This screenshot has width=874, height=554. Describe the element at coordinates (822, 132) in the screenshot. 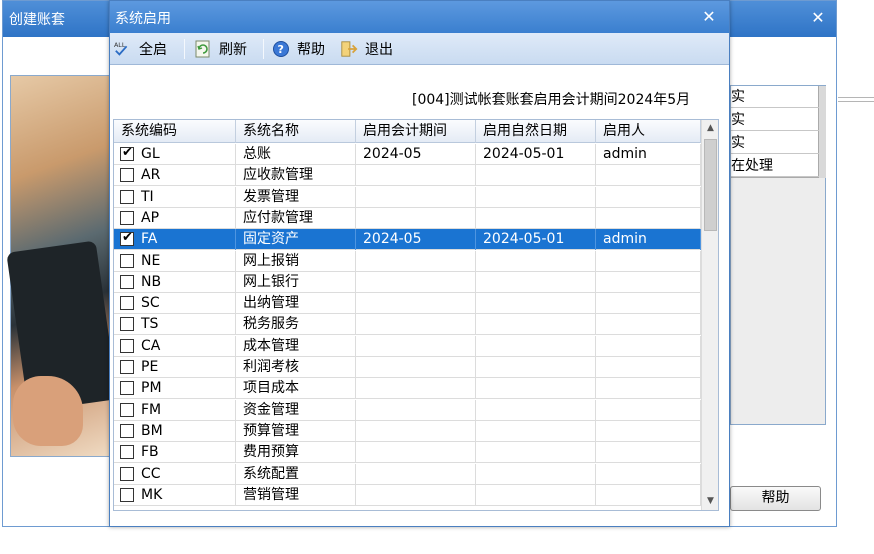

I see `bg-list-scrollbar` at that location.